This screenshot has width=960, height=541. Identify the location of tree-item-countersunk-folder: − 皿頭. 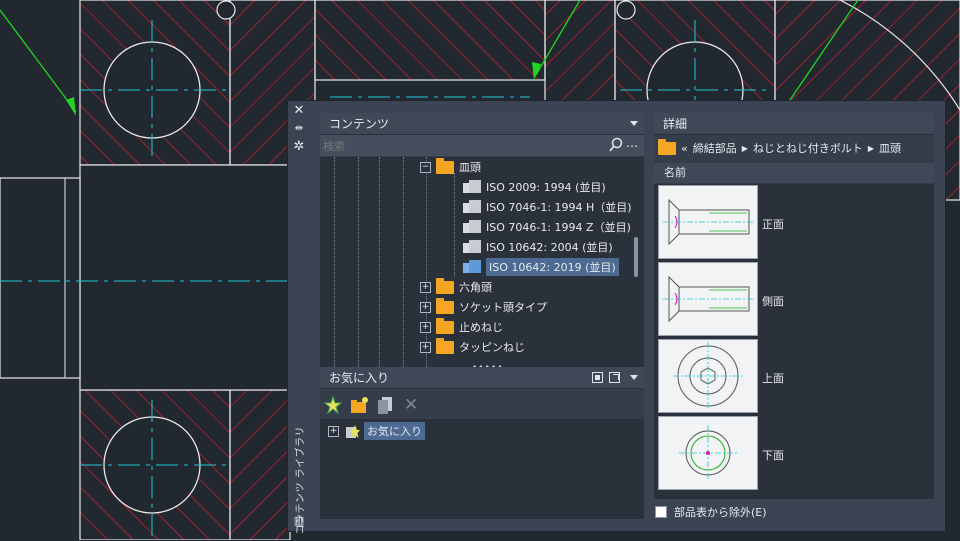
(450, 167).